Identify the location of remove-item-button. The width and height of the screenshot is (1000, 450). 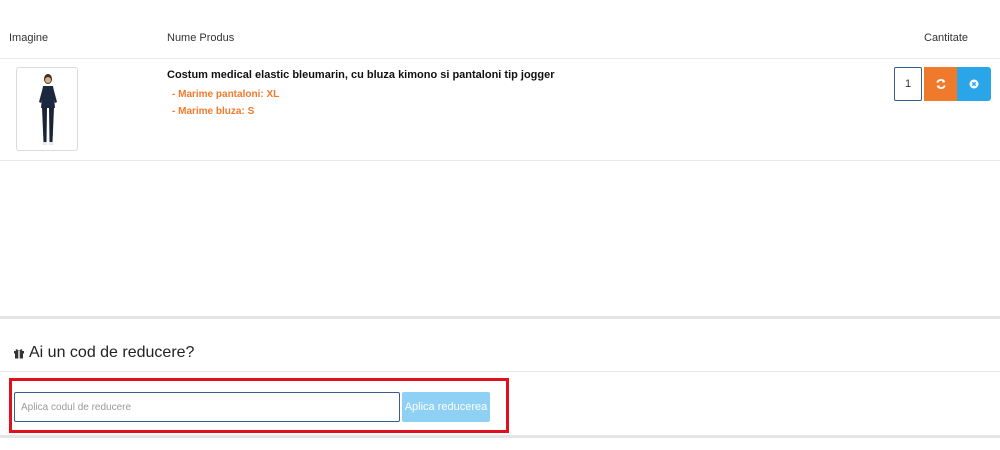
(974, 84).